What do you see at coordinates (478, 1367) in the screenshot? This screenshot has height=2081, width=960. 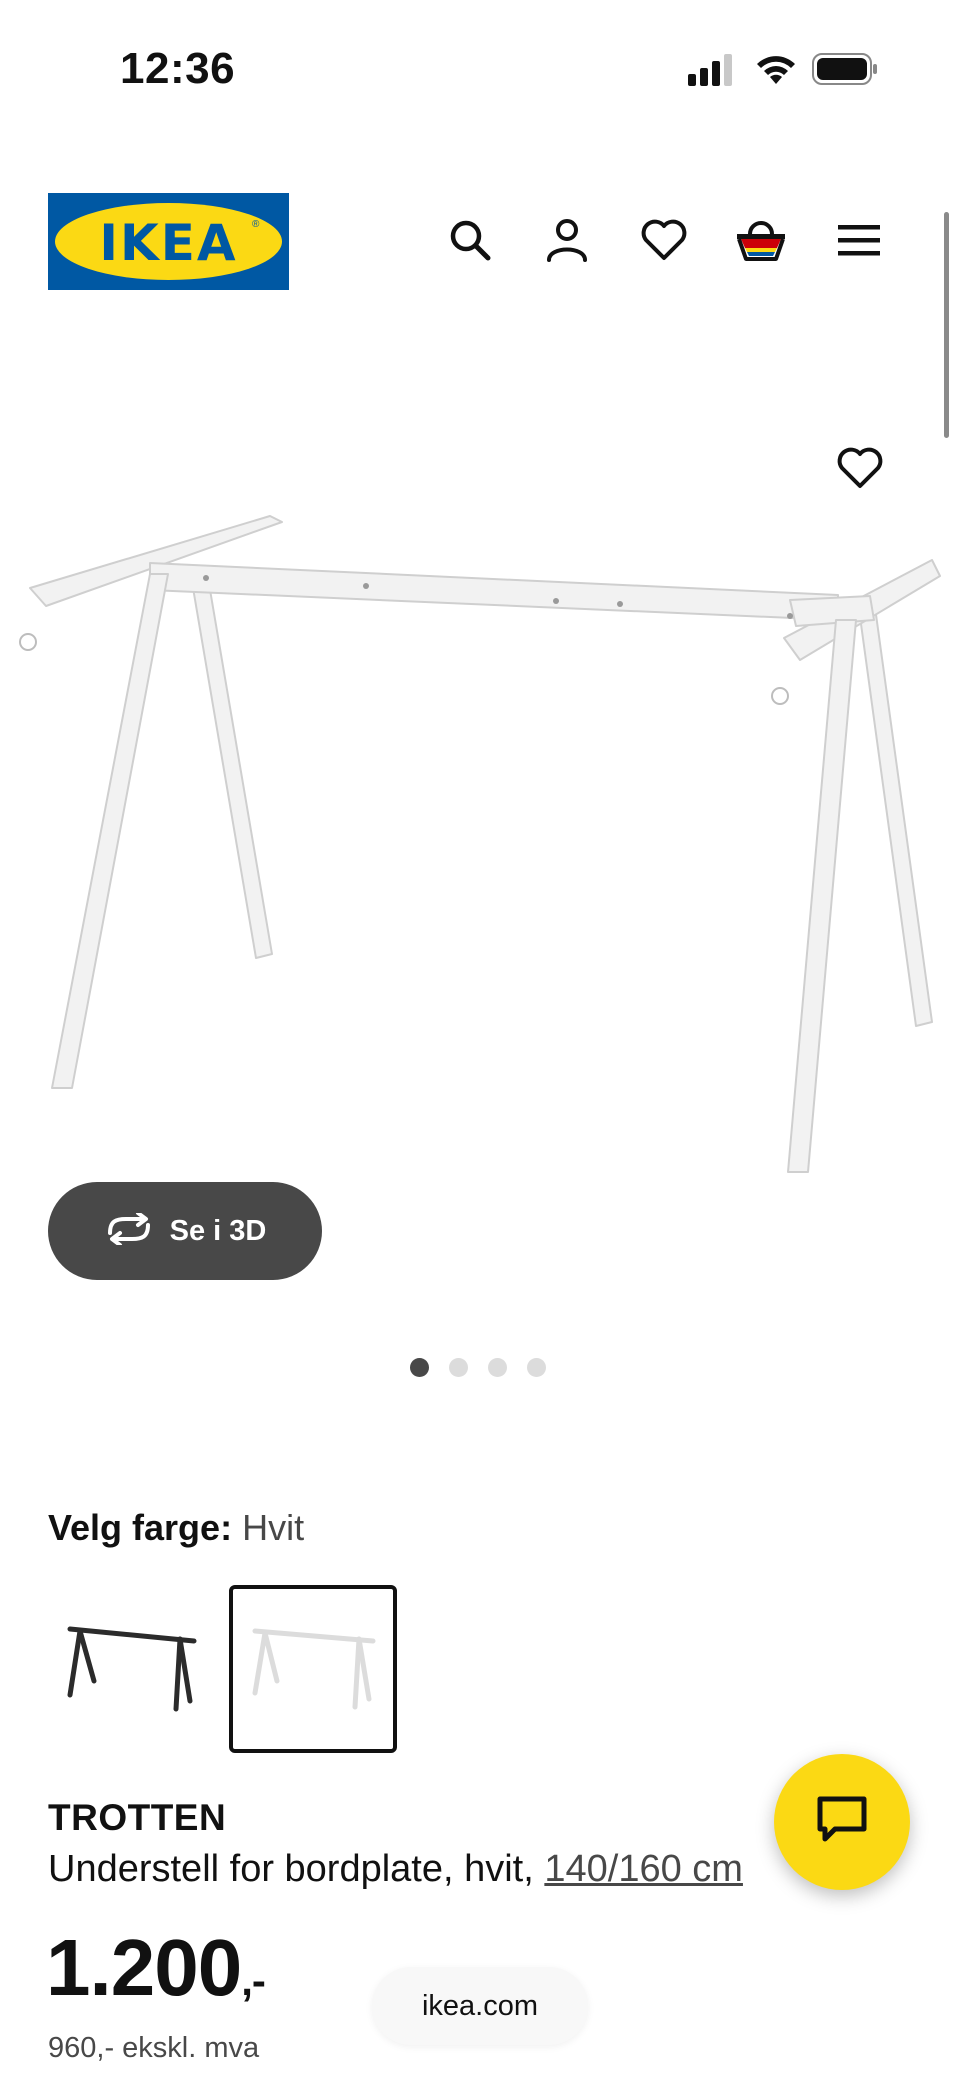 I see `gallery-pagination` at bounding box center [478, 1367].